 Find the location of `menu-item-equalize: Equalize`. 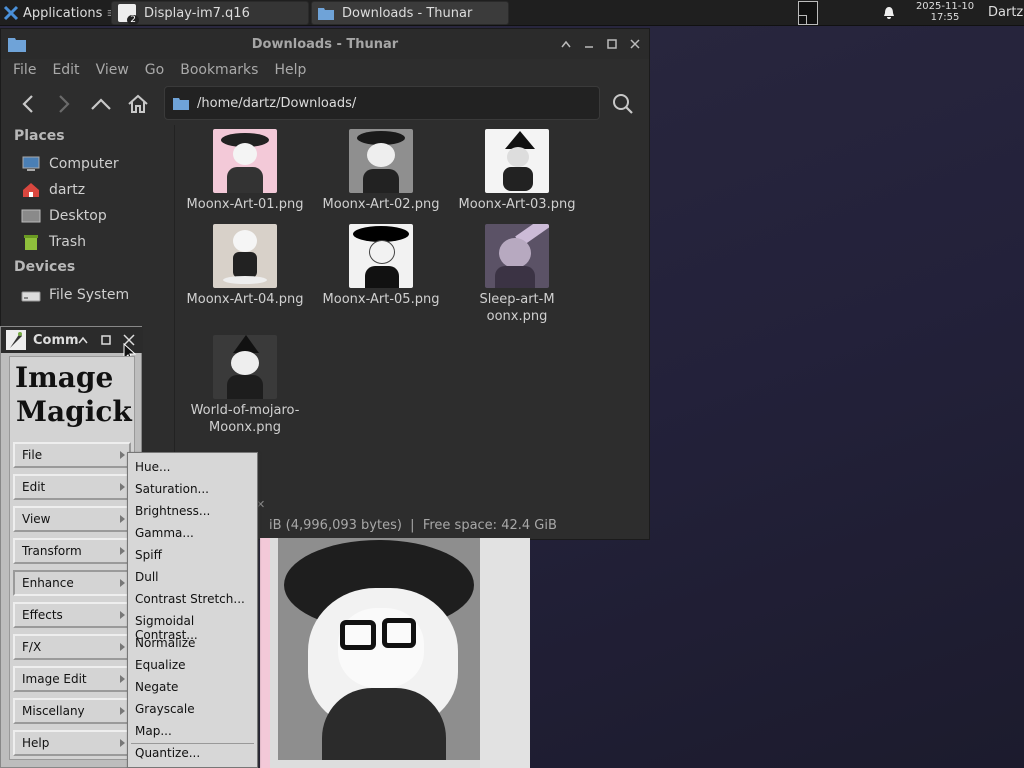

menu-item-equalize: Equalize is located at coordinates (160, 665).